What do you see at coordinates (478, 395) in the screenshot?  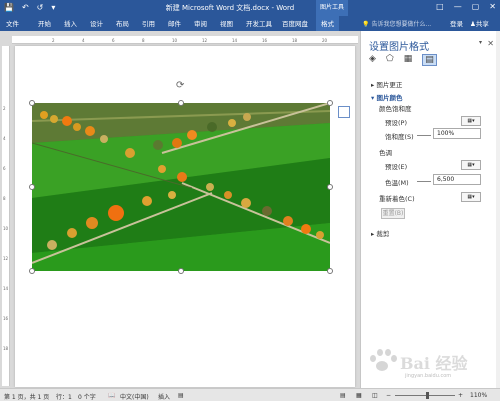 I see `zoom-level: 110%` at bounding box center [478, 395].